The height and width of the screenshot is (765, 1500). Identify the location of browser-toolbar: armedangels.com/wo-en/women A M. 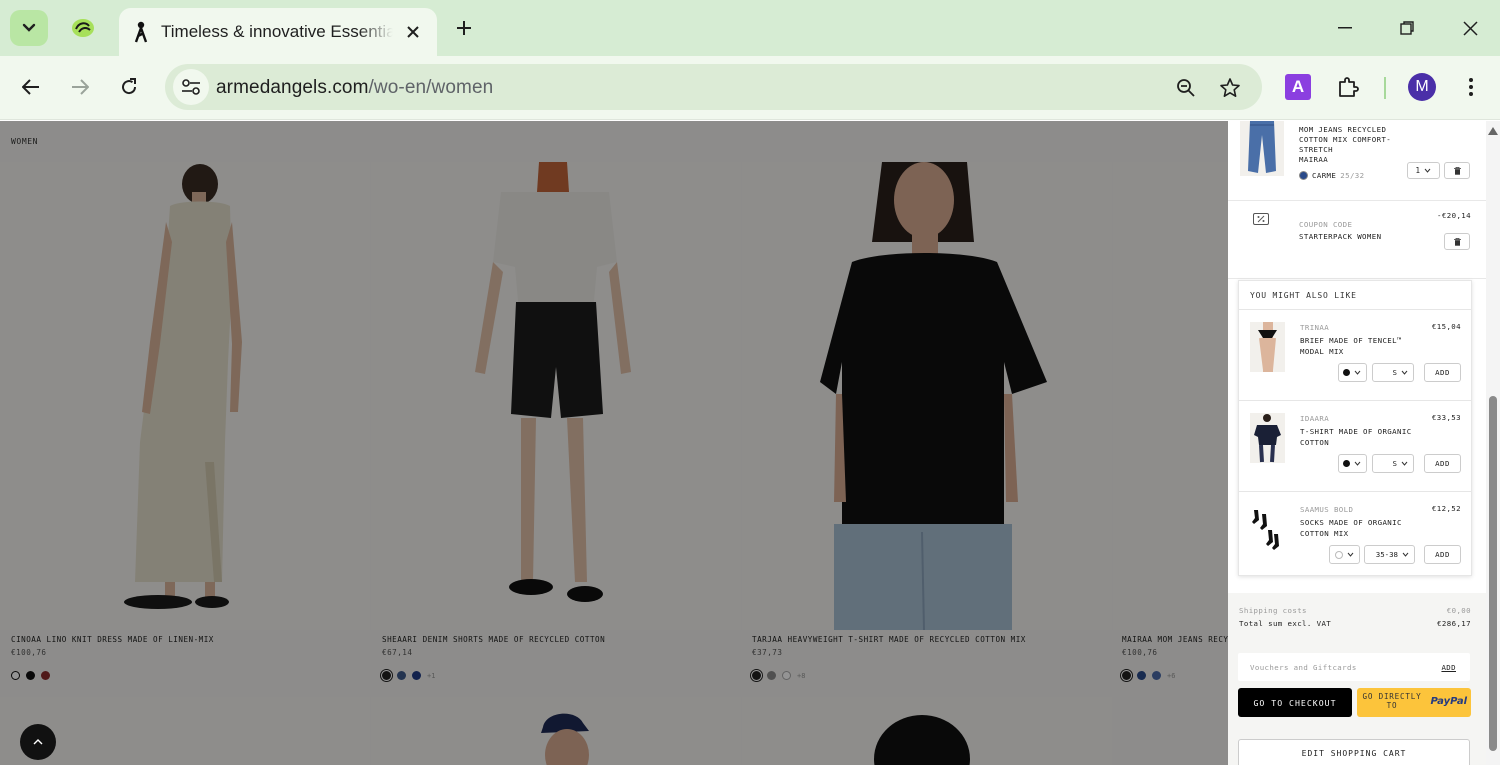
(750, 88).